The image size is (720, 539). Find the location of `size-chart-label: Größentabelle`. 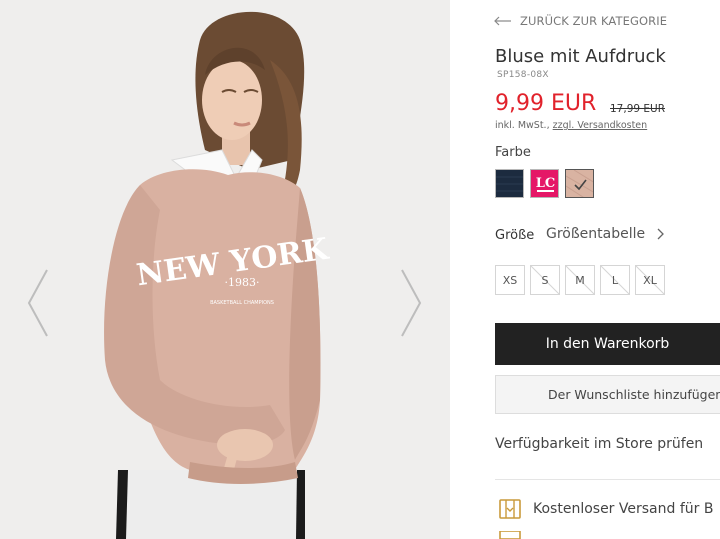

size-chart-label: Größentabelle is located at coordinates (596, 234).